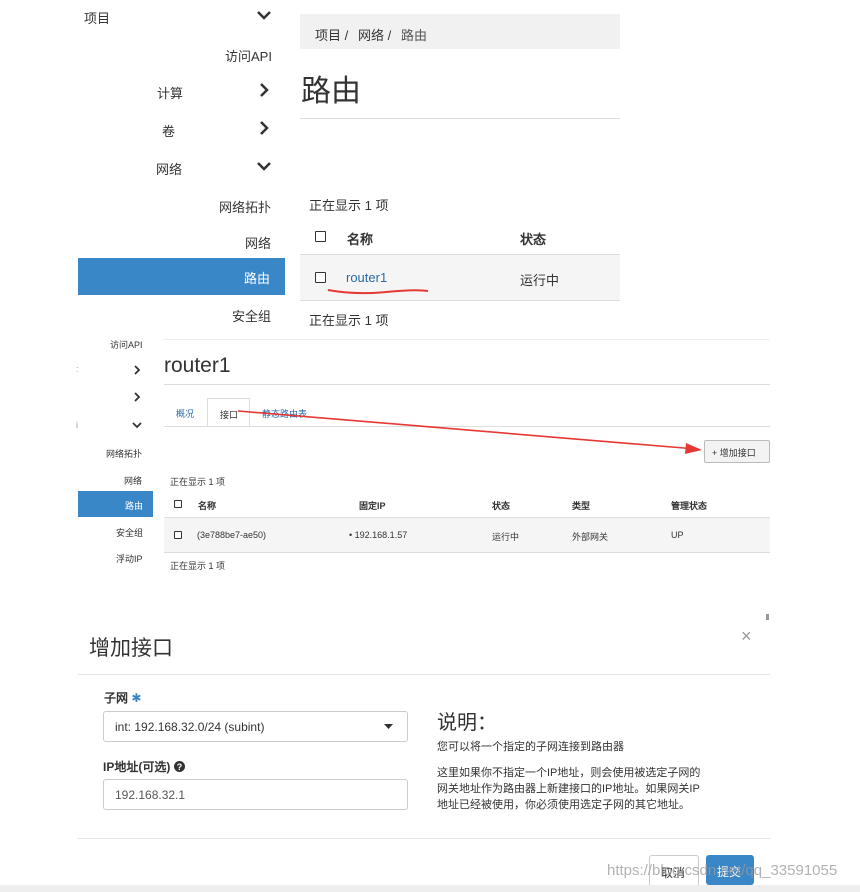 The image size is (860, 892). Describe the element at coordinates (430, 888) in the screenshot. I see `bottom-scrollbar` at that location.